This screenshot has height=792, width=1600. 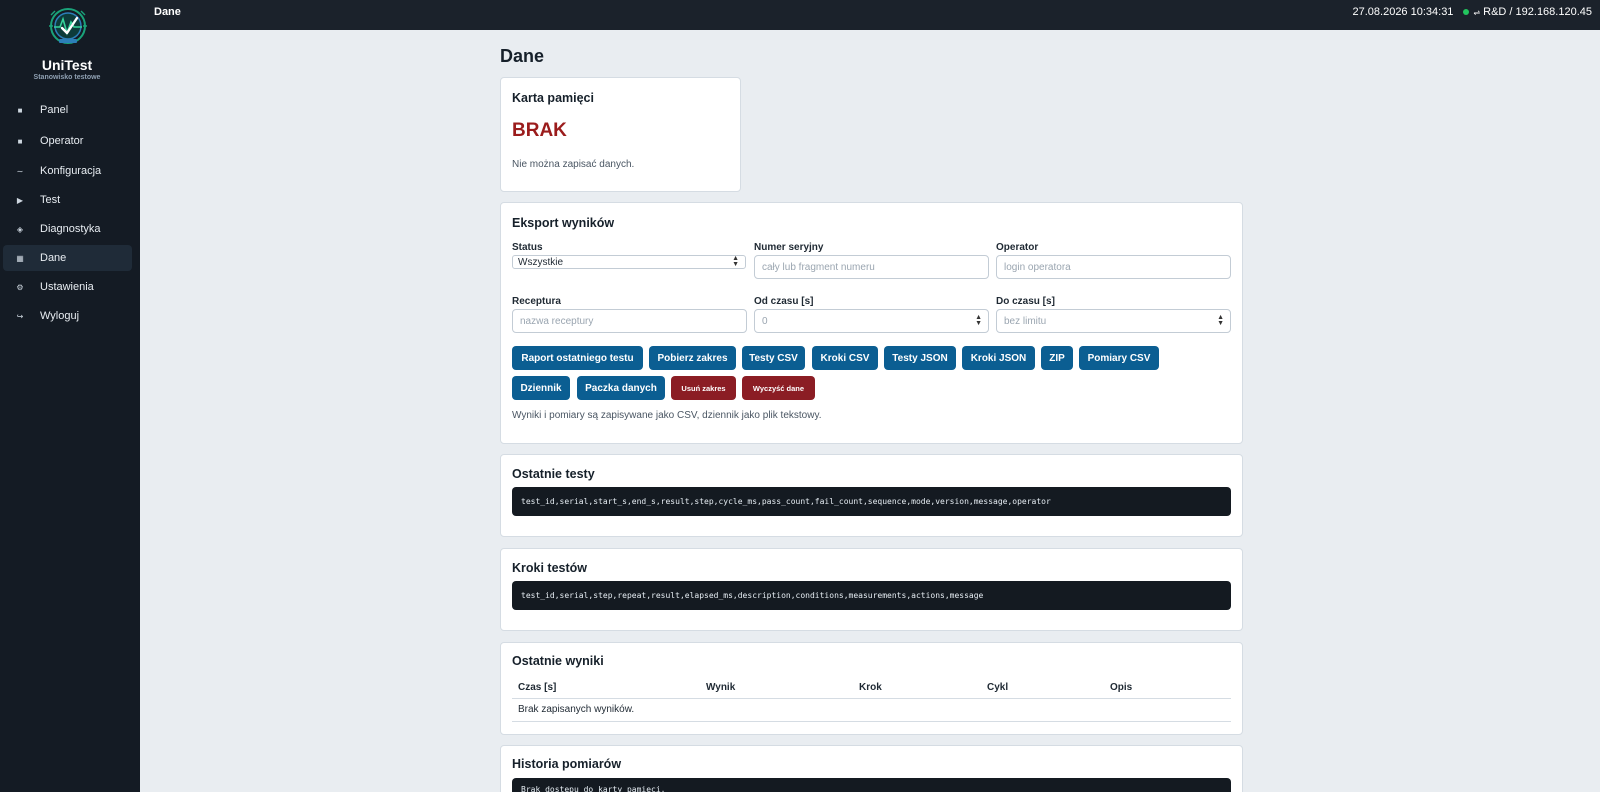 What do you see at coordinates (1113, 267) in the screenshot?
I see `operator-input: login operatora` at bounding box center [1113, 267].